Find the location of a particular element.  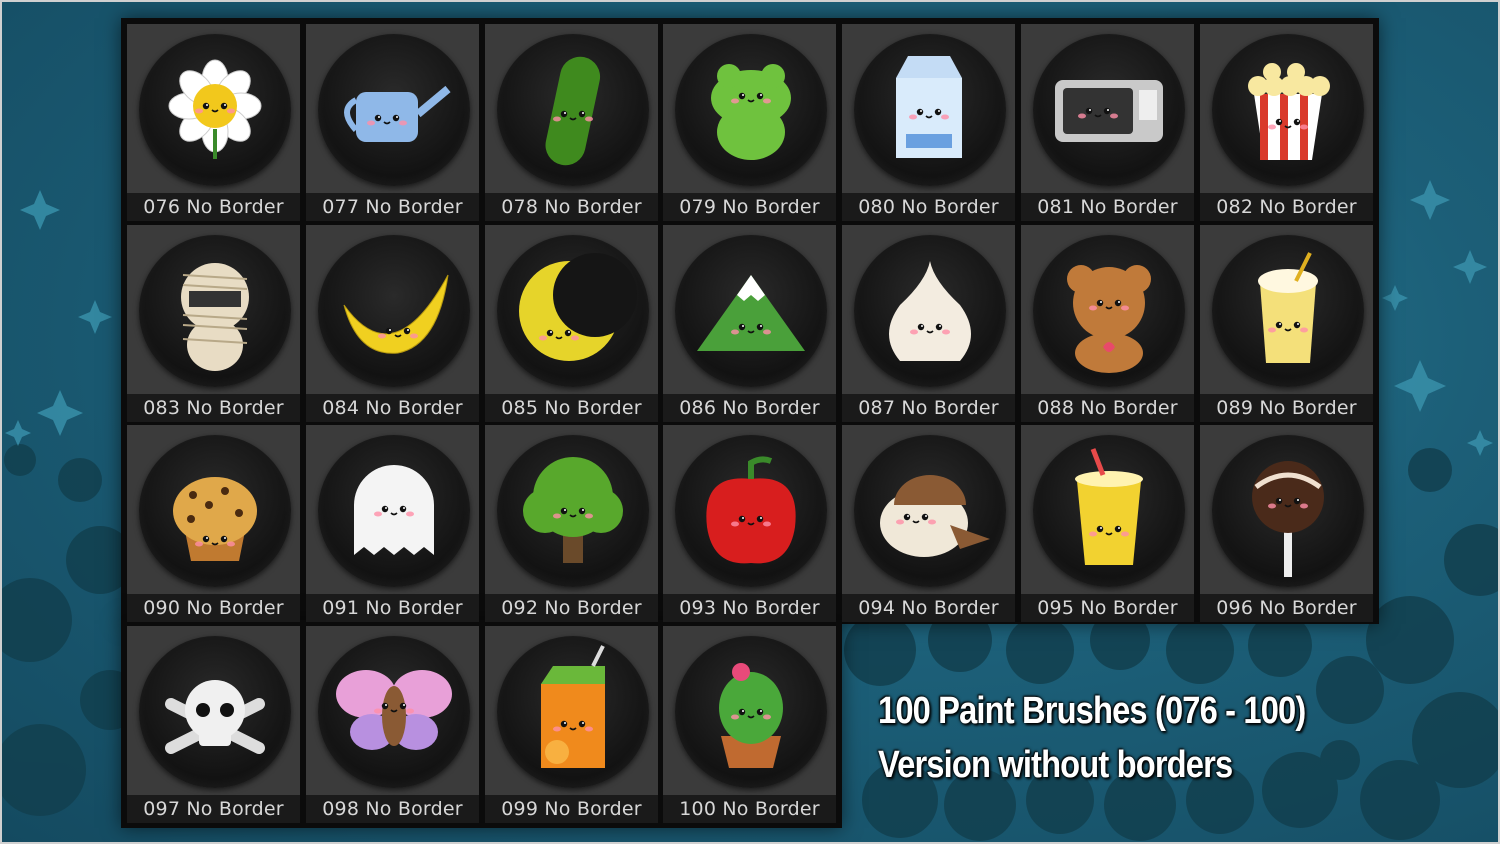

flower-icon is located at coordinates (215, 110).